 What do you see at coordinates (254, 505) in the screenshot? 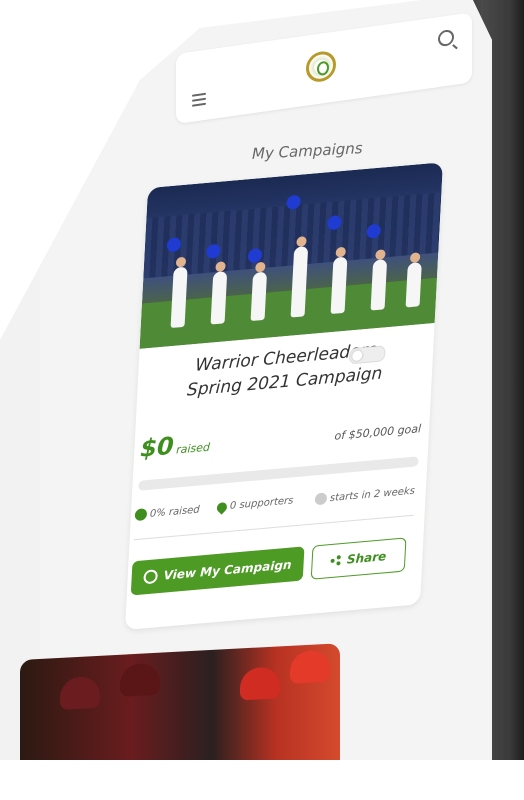
I see `stat-supporters: 0 supporters` at bounding box center [254, 505].